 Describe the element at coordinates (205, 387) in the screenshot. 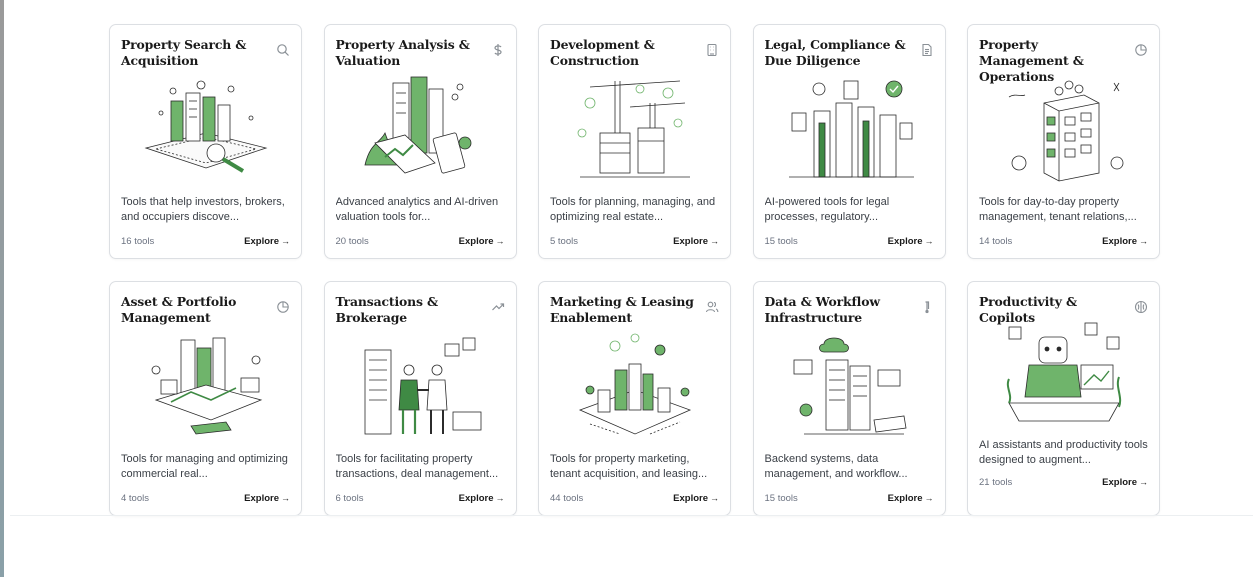

I see `asset-portfolio-illustration` at that location.